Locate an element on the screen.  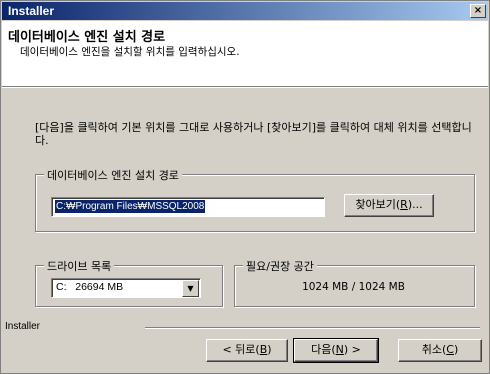
next-button: 다음(N) > is located at coordinates (336, 350).